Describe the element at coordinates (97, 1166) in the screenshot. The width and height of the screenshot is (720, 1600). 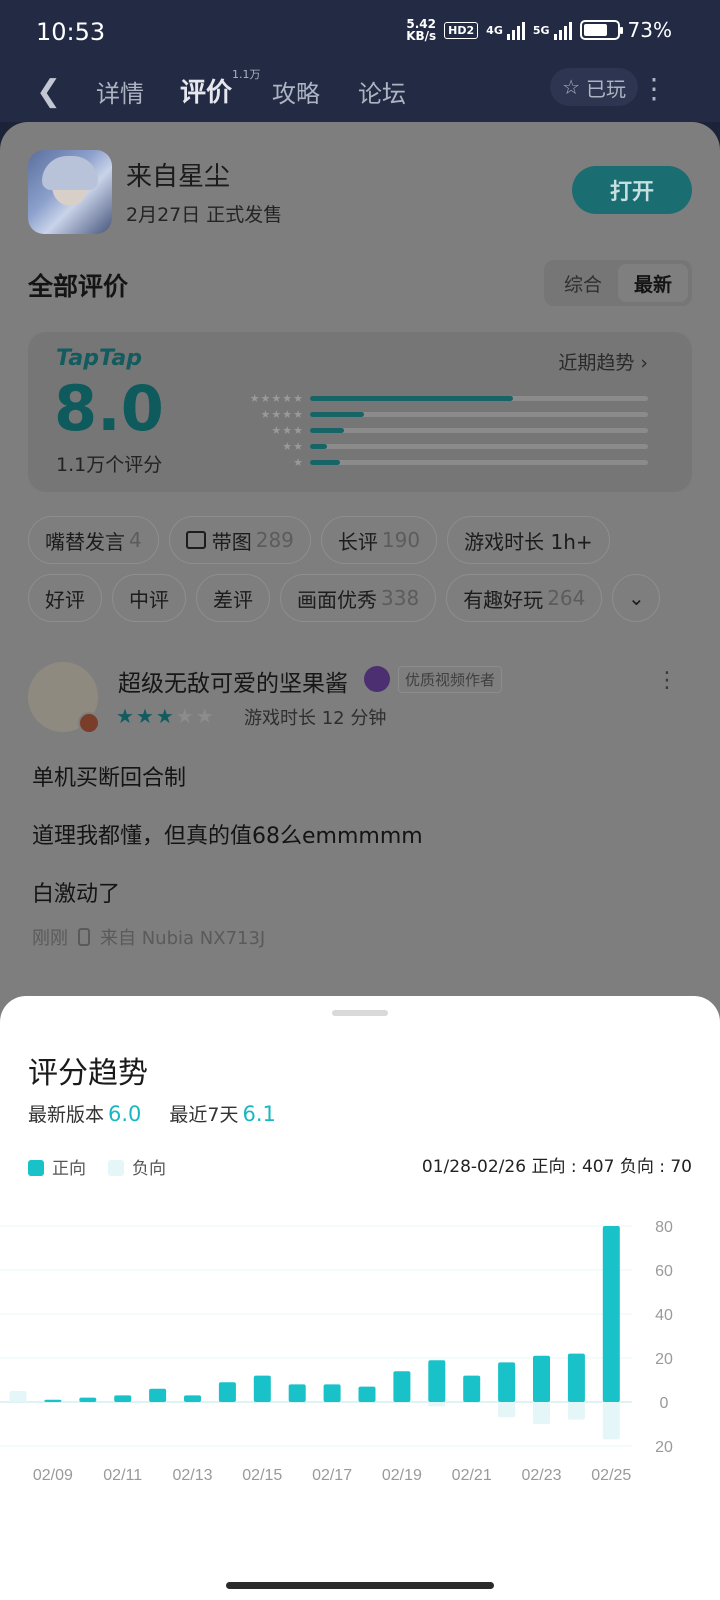
I see `chart-legend: 正向 负向` at that location.